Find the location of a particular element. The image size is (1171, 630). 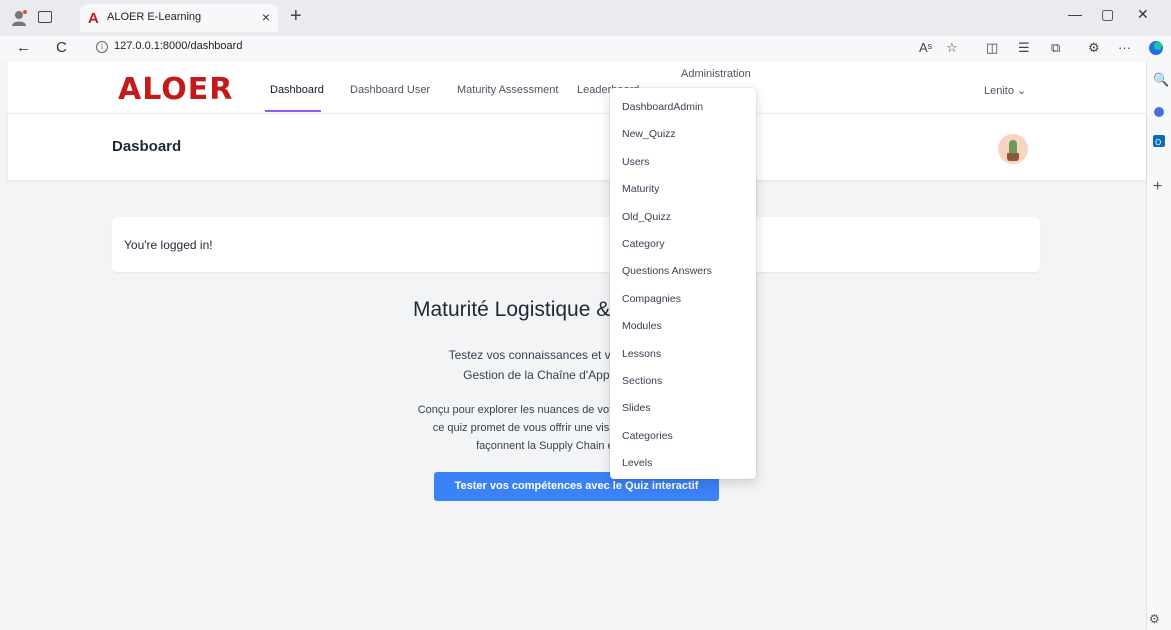

url-field: i 127.0.0.1:8000/dashboard is located at coordinates (169, 46).